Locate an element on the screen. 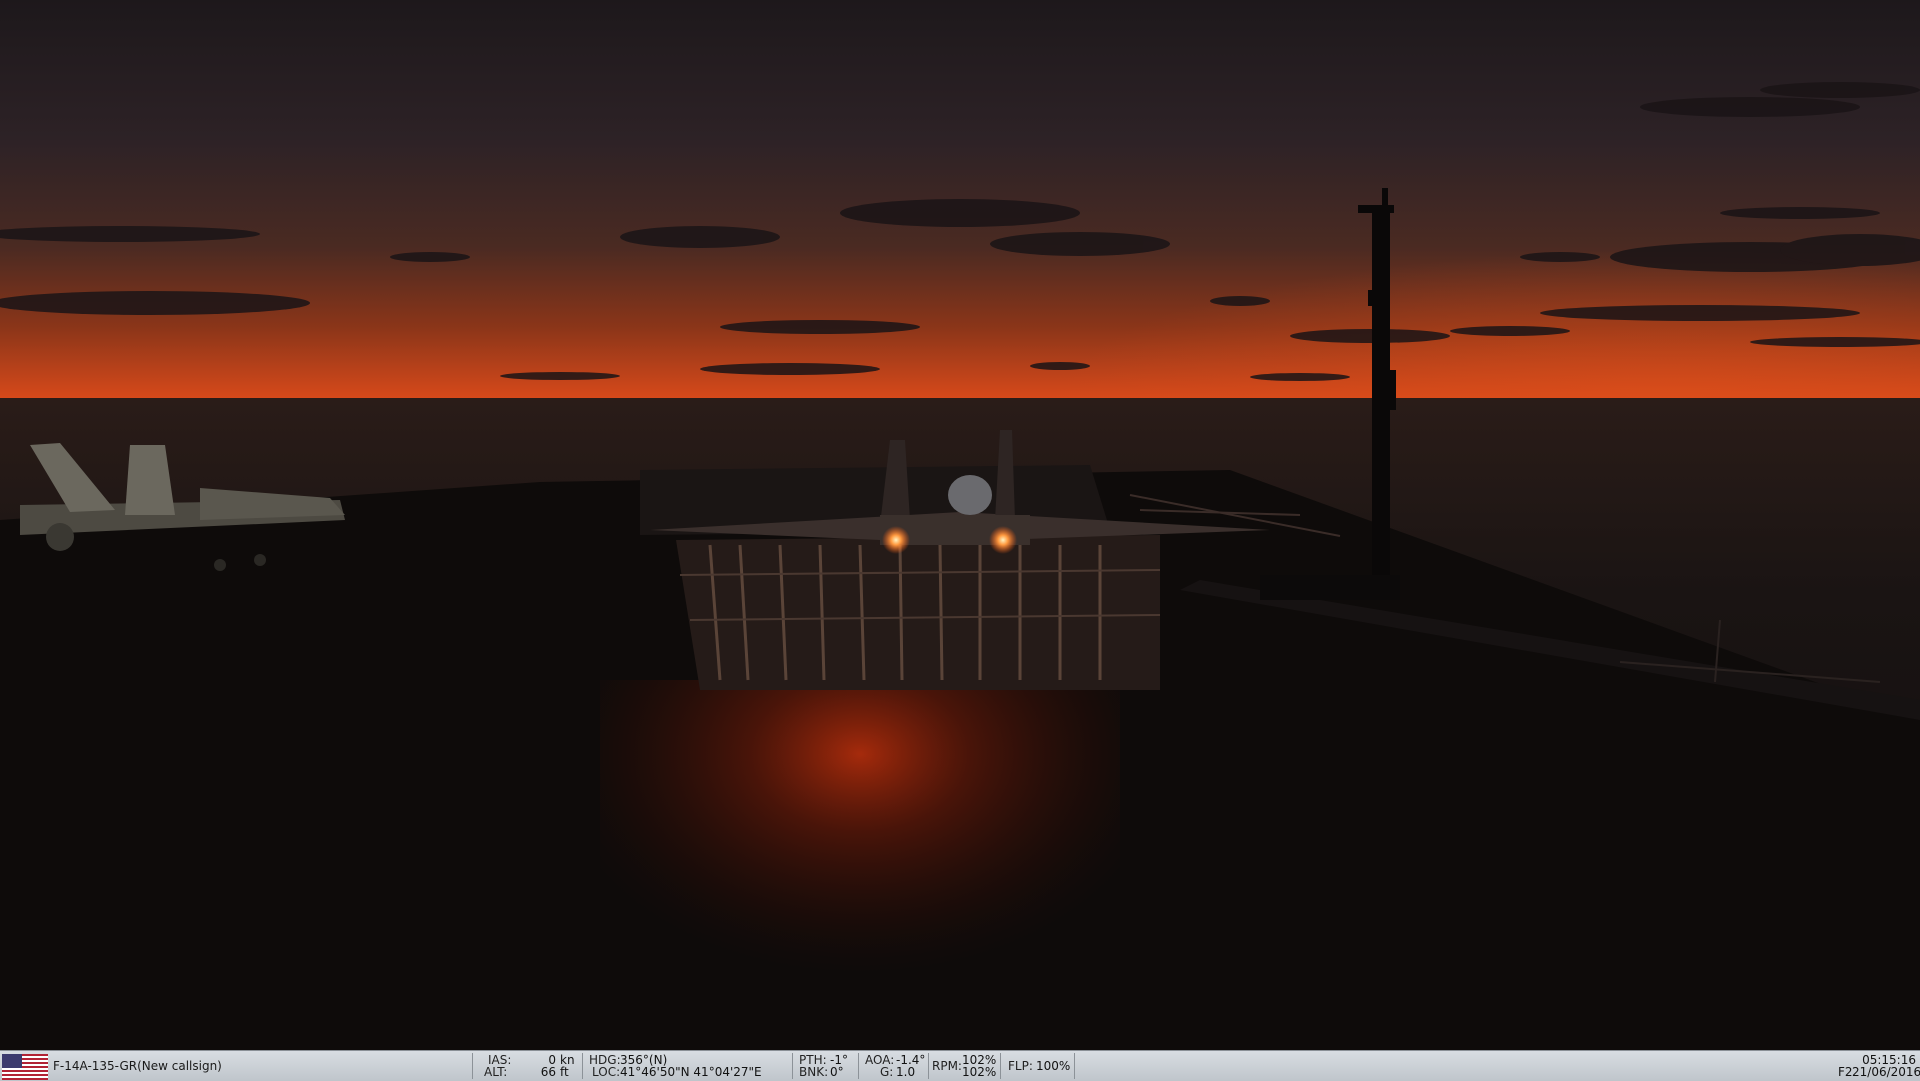  rpm-label: RPM: is located at coordinates (947, 1066).